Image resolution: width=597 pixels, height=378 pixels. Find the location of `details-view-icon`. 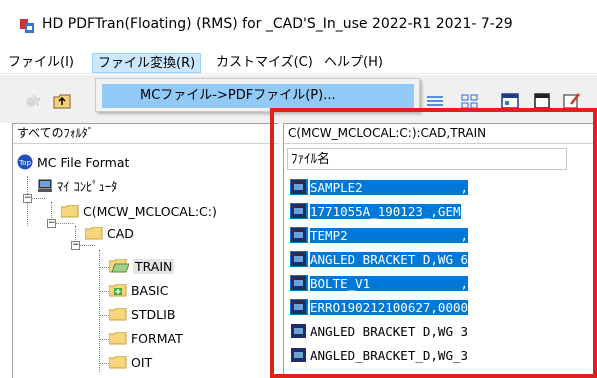

details-view-icon is located at coordinates (510, 101).